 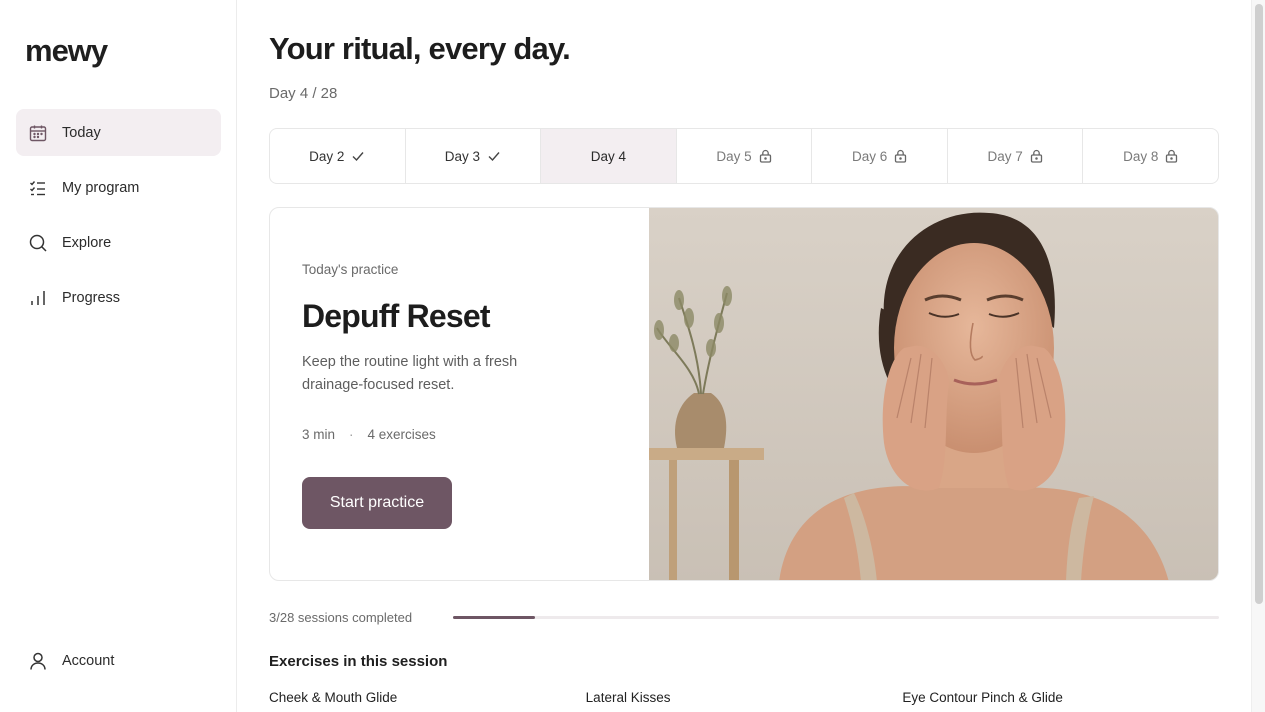 What do you see at coordinates (427, 697) in the screenshot?
I see `list-item: Cheek & Mouth Glide` at bounding box center [427, 697].